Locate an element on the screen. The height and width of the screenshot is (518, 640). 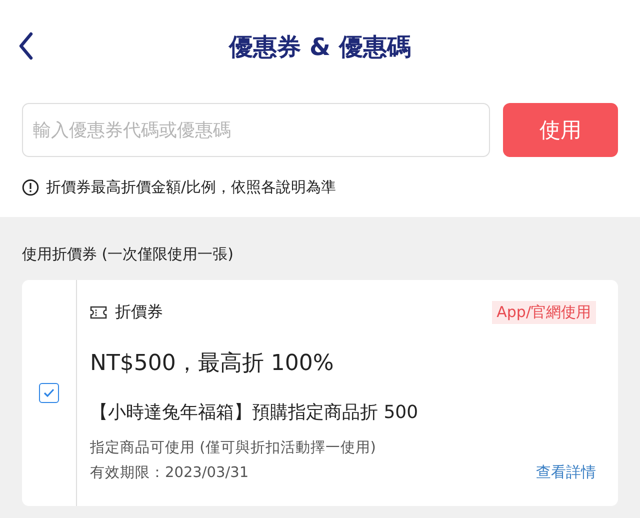
page-title: 優惠券 & 優惠碼 is located at coordinates (320, 47).